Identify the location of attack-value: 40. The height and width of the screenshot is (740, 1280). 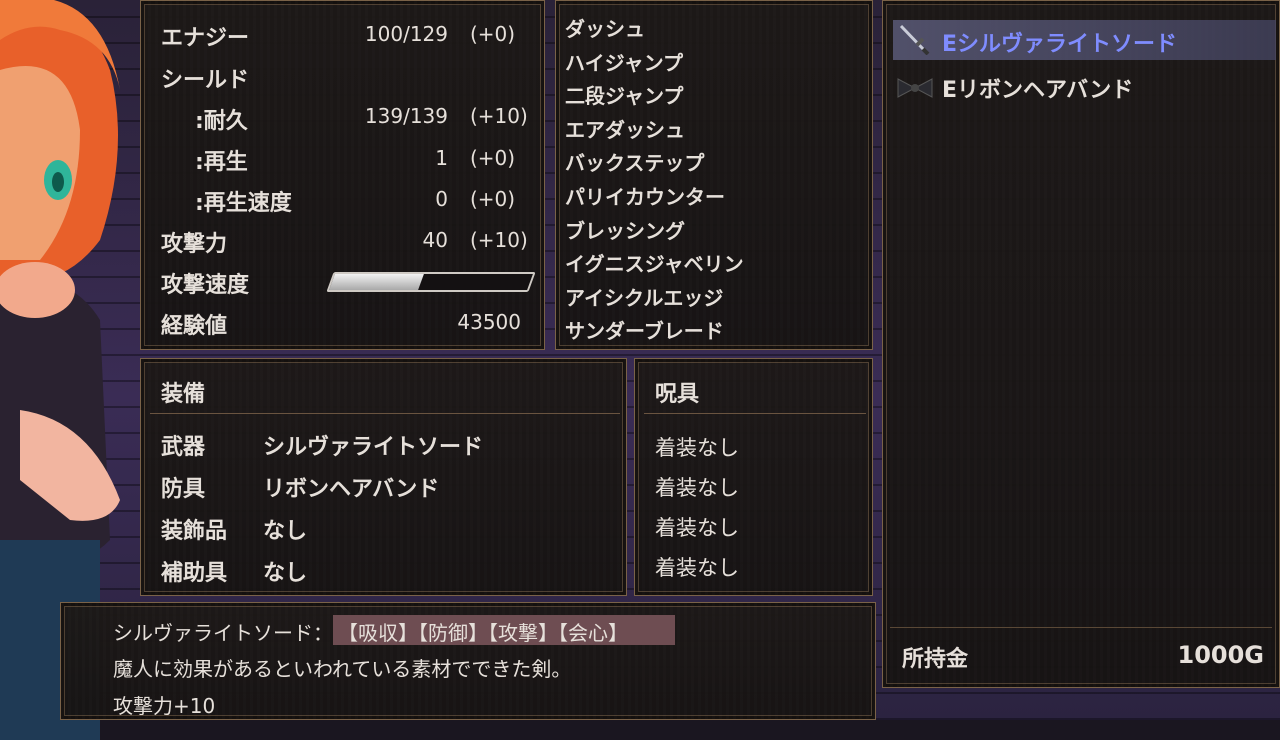
(435, 240).